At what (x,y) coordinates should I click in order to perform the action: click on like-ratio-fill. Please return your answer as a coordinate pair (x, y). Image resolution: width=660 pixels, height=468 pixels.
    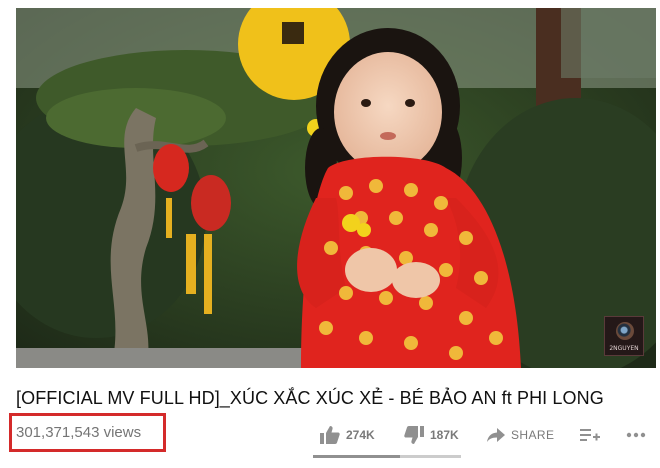
    Looking at the image, I should click on (357, 456).